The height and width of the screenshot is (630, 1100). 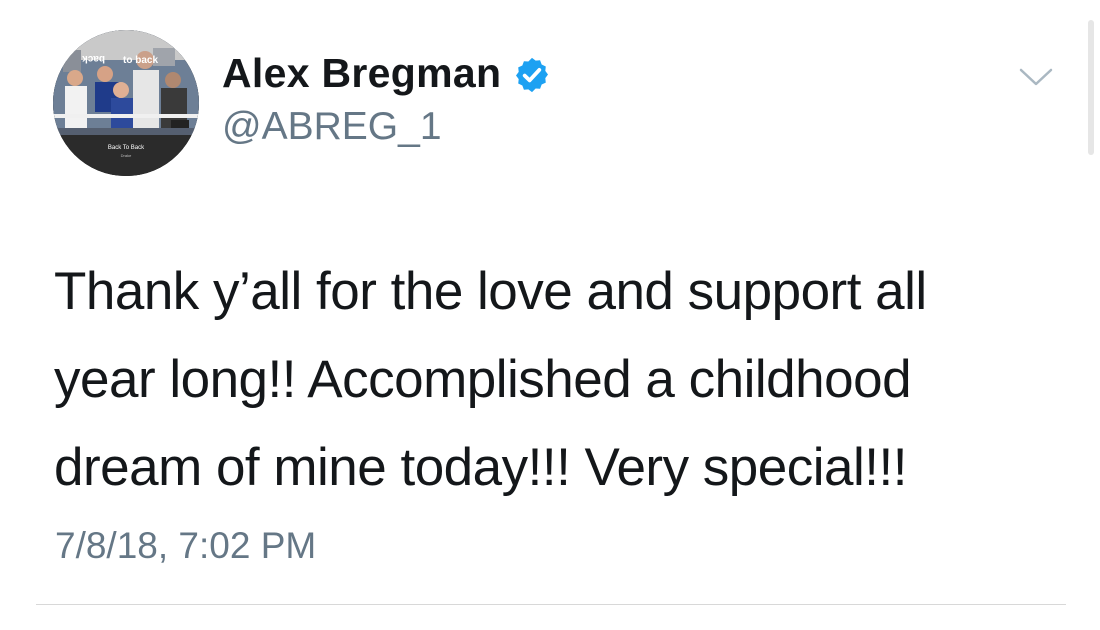 I want to click on tweet-timestamp: 7/8/18, 7:02 PM, so click(x=185, y=546).